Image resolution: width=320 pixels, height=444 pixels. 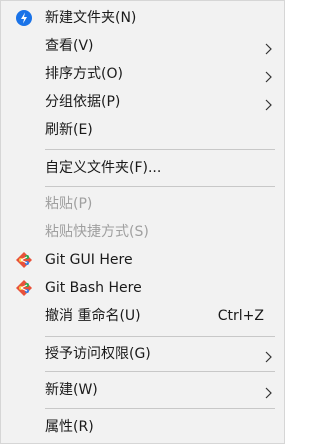 I want to click on menu-item-label: 粘贴(P), so click(x=69, y=204).